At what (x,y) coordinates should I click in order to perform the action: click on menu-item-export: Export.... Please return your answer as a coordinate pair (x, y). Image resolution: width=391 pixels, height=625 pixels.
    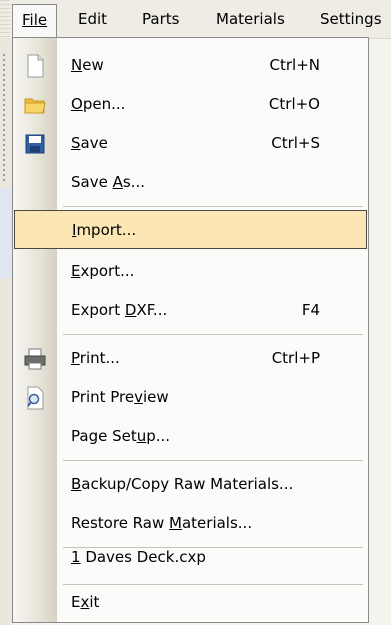
    Looking at the image, I should click on (190, 271).